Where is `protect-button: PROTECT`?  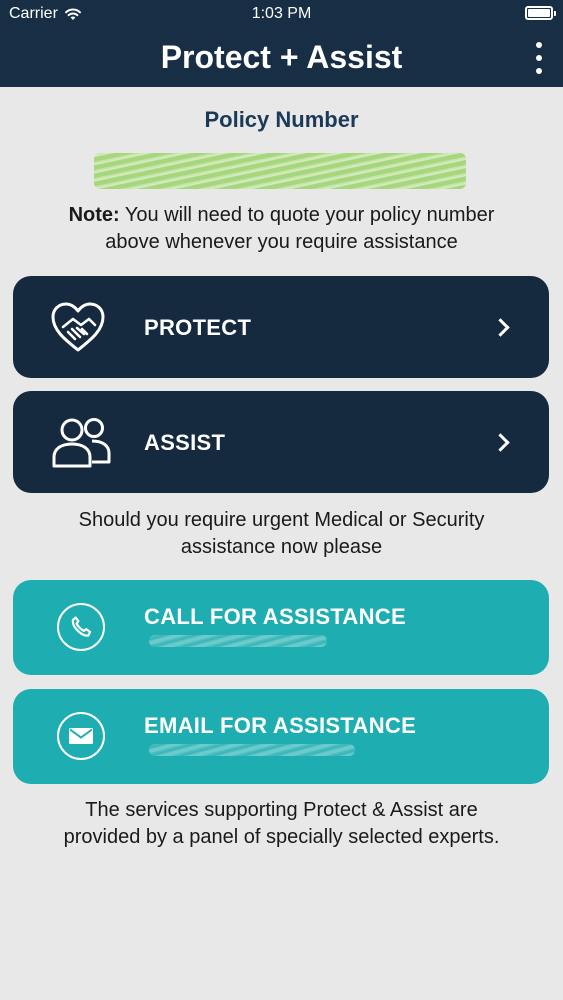 protect-button: PROTECT is located at coordinates (281, 327).